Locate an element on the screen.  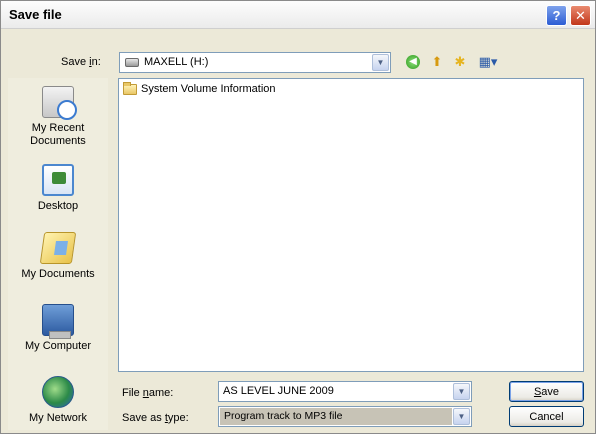
save-in-dropdown: MAXELL (H:) ▼ is located at coordinates (255, 62).